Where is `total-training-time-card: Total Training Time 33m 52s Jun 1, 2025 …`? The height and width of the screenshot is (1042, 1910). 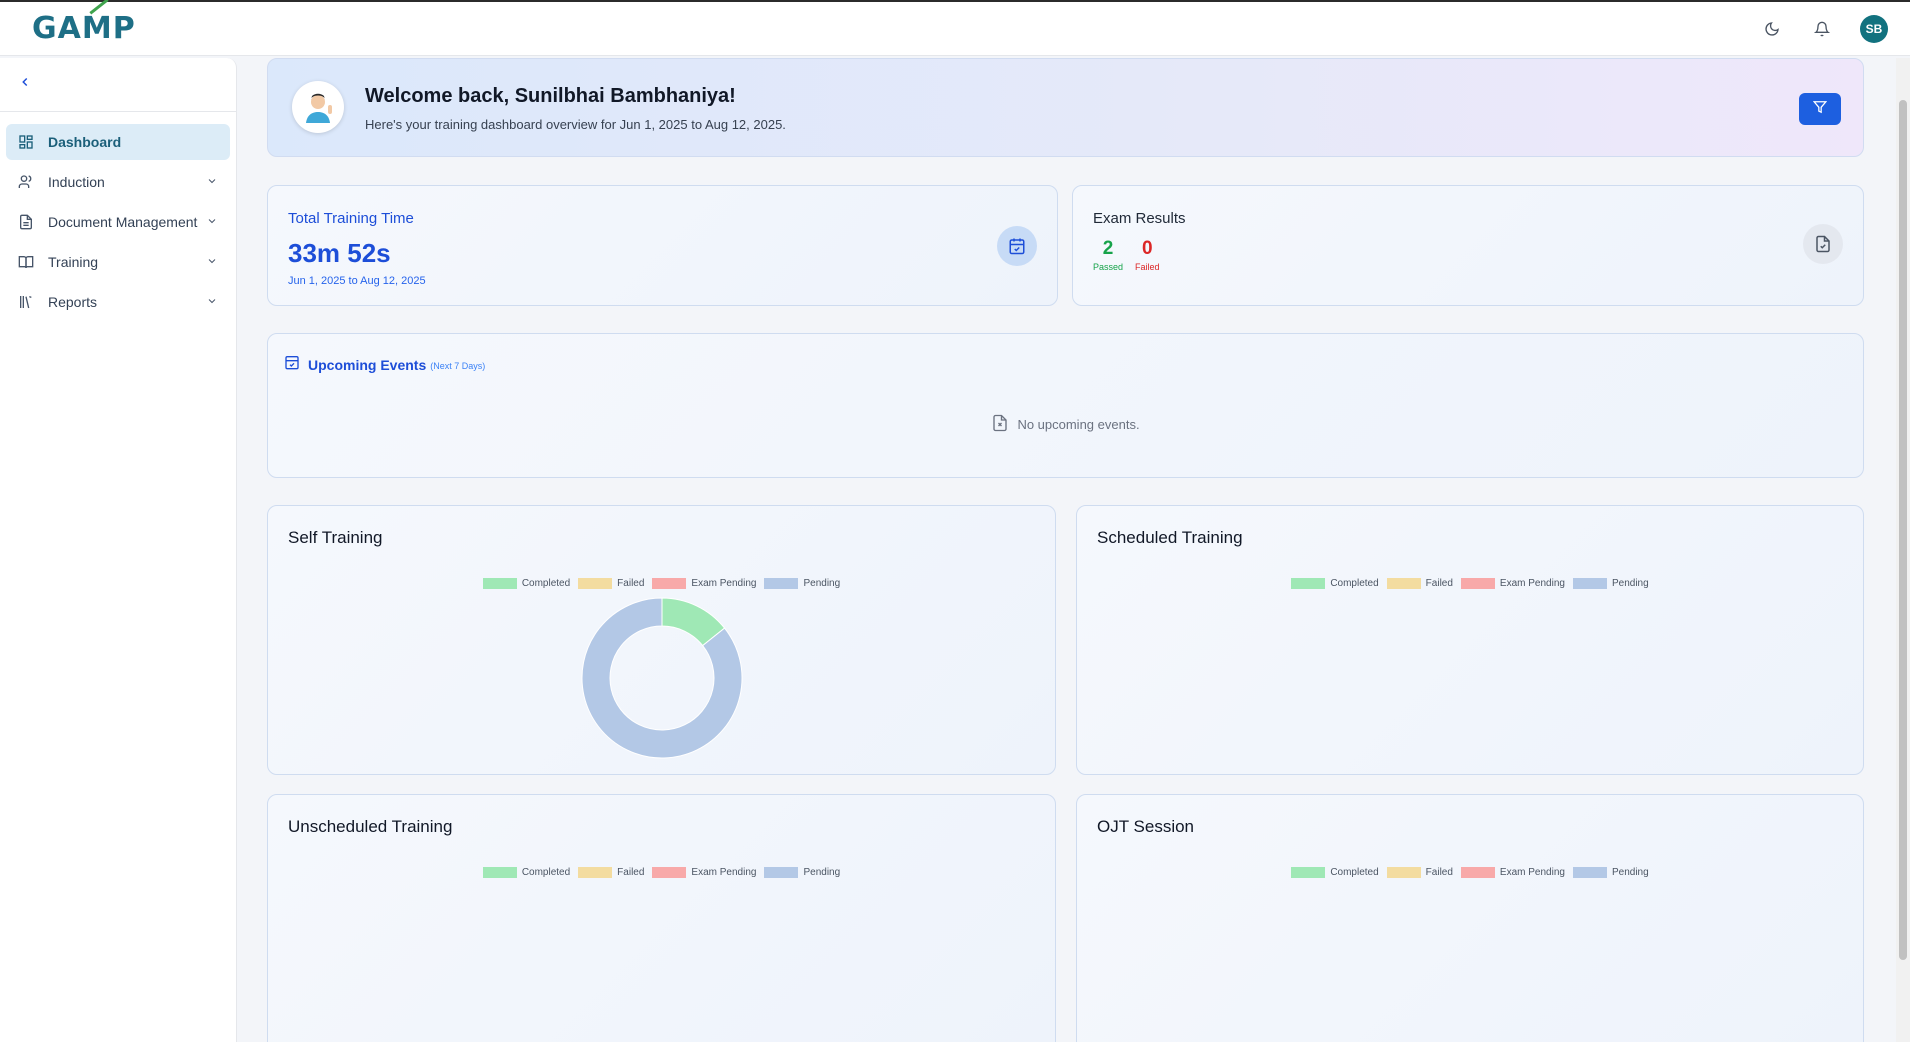 total-training-time-card: Total Training Time 33m 52s Jun 1, 2025 … is located at coordinates (662, 245).